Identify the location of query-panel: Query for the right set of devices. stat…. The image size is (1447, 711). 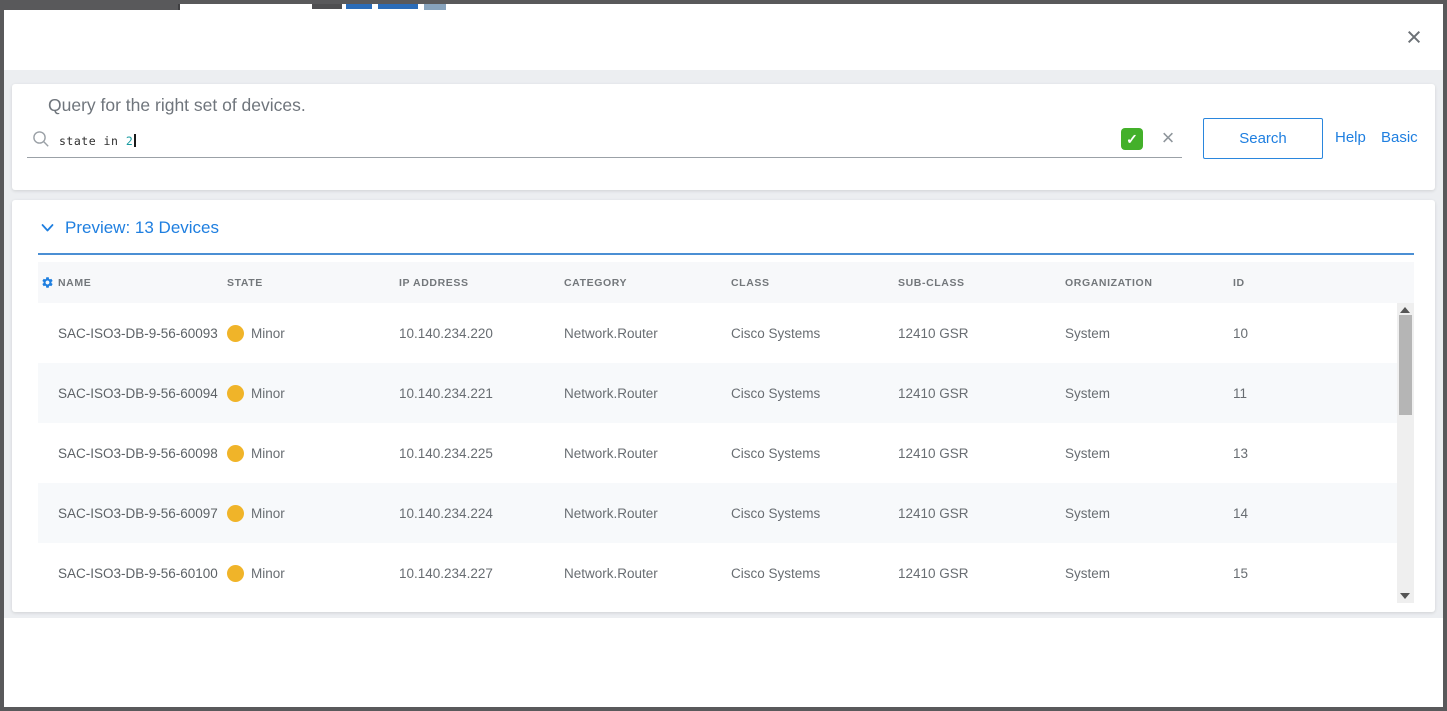
(723, 137).